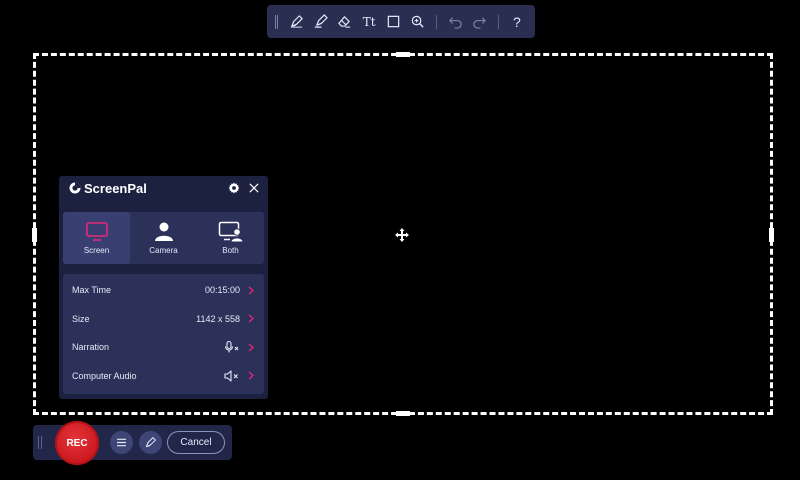 This screenshot has width=800, height=480. I want to click on help-button: ?, so click(516, 21).